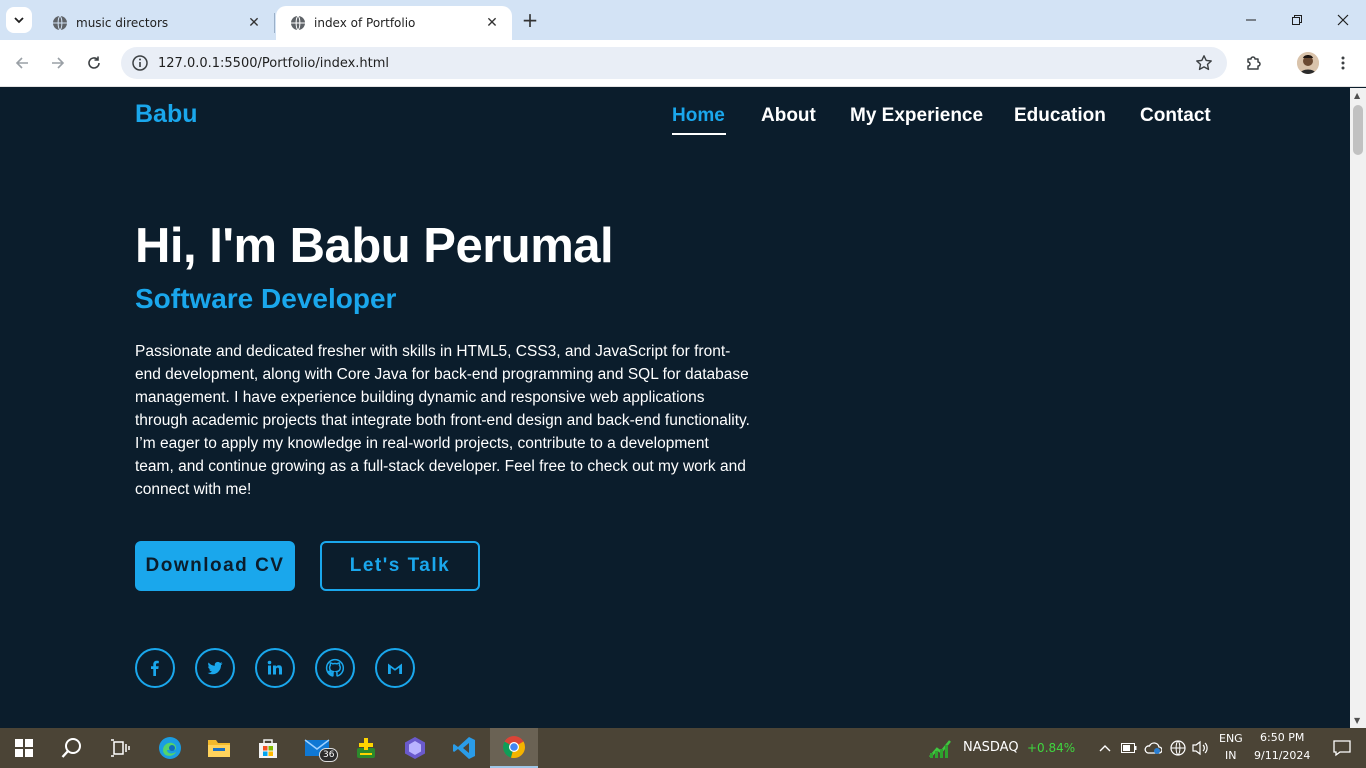 The width and height of the screenshot is (1366, 768). What do you see at coordinates (916, 116) in the screenshot?
I see `nav-my-experience: My Experience` at bounding box center [916, 116].